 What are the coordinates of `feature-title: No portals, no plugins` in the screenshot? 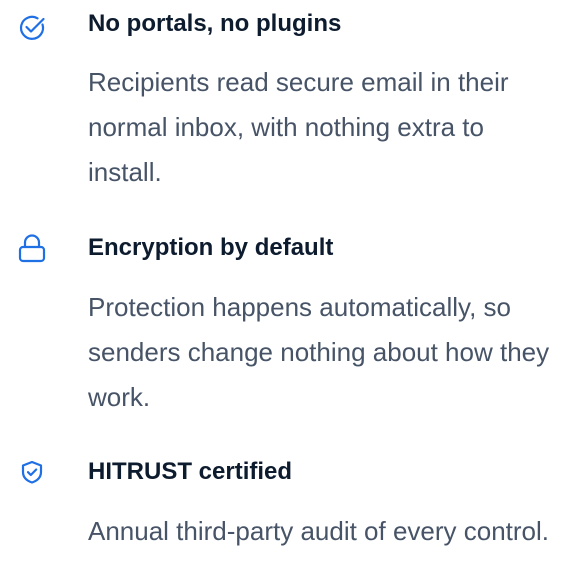 It's located at (215, 23).